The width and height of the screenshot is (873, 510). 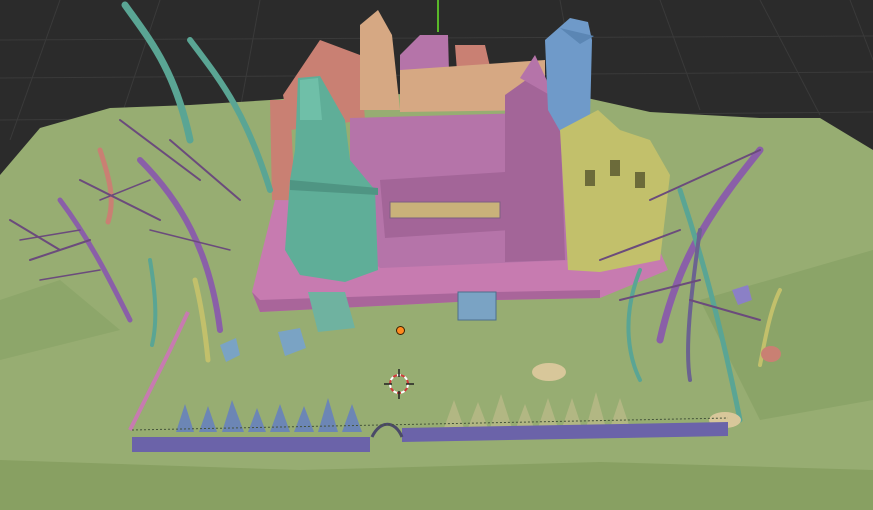 I want to click on 3d-cursor-icon, so click(x=399, y=384).